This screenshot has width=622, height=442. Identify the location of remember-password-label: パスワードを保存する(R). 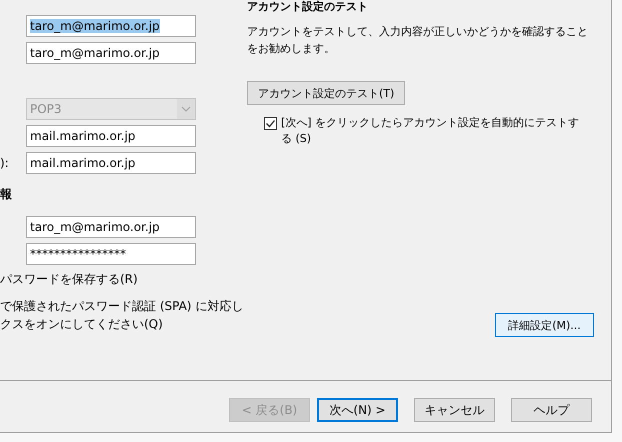
(69, 279).